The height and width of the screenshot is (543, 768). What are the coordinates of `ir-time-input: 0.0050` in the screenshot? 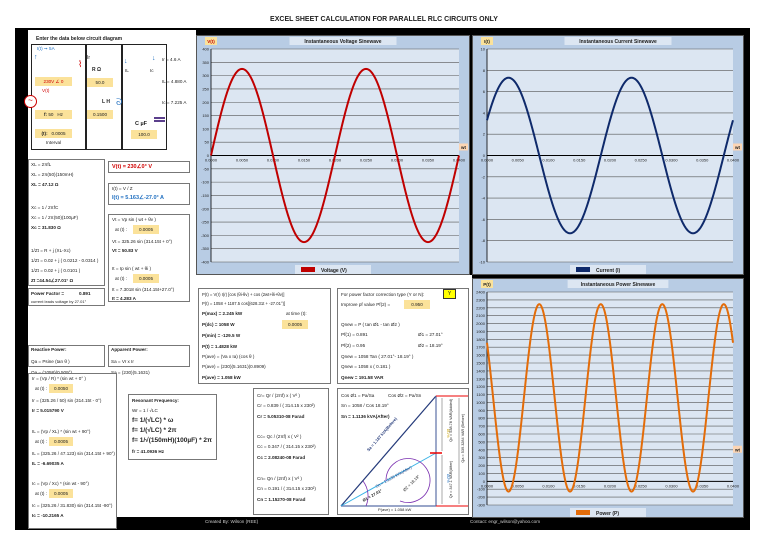 It's located at (61, 388).